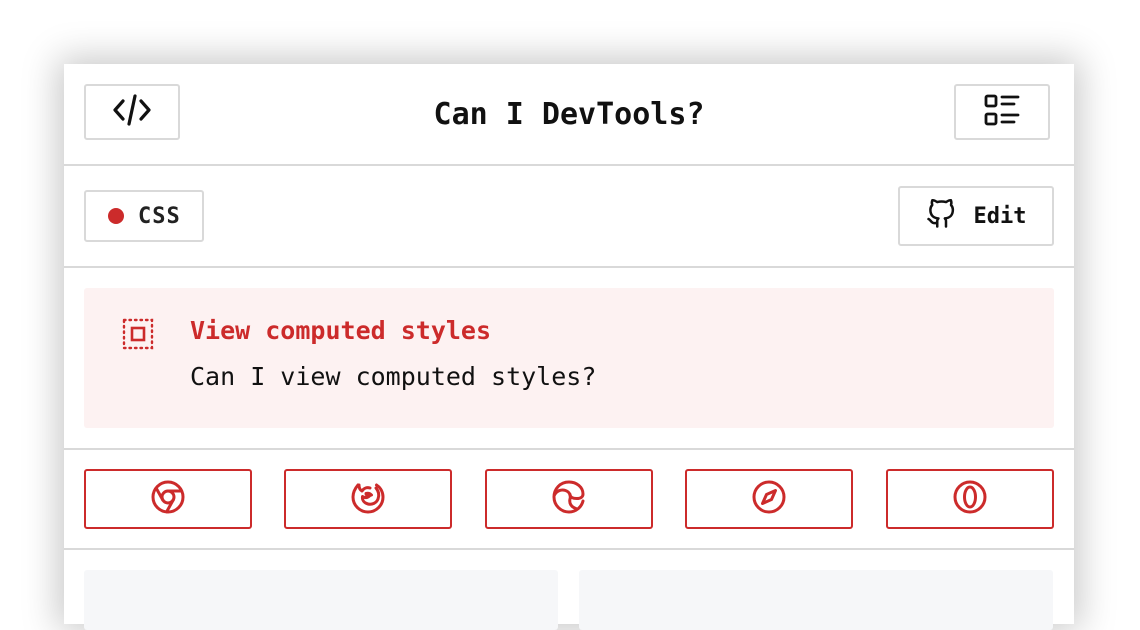  I want to click on edit-label: Edit, so click(1000, 216).